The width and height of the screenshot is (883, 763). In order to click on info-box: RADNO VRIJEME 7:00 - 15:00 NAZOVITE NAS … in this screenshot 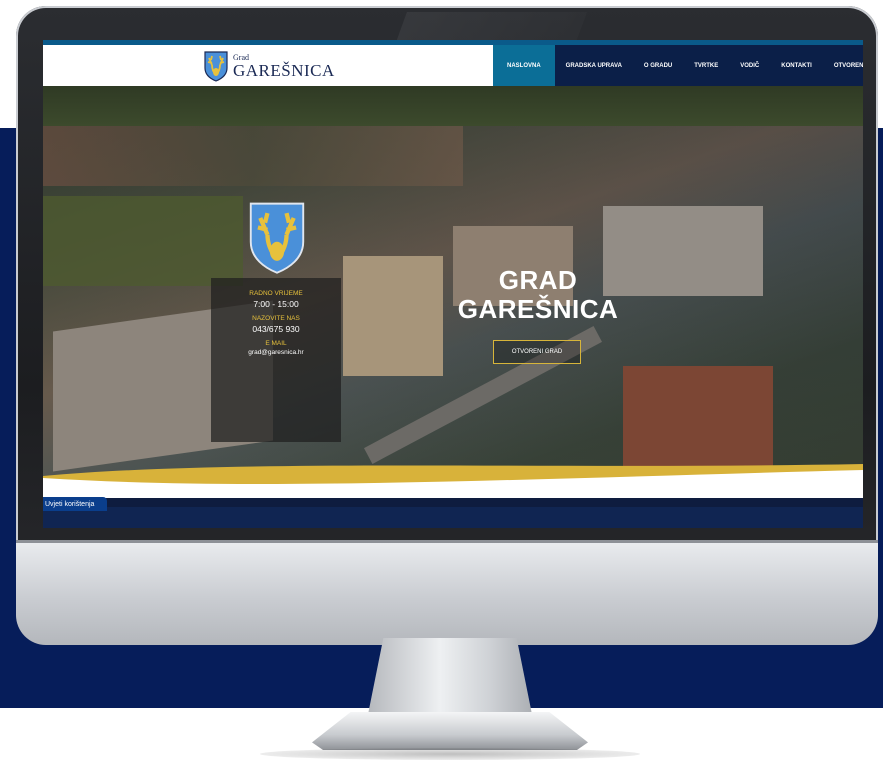, I will do `click(276, 360)`.